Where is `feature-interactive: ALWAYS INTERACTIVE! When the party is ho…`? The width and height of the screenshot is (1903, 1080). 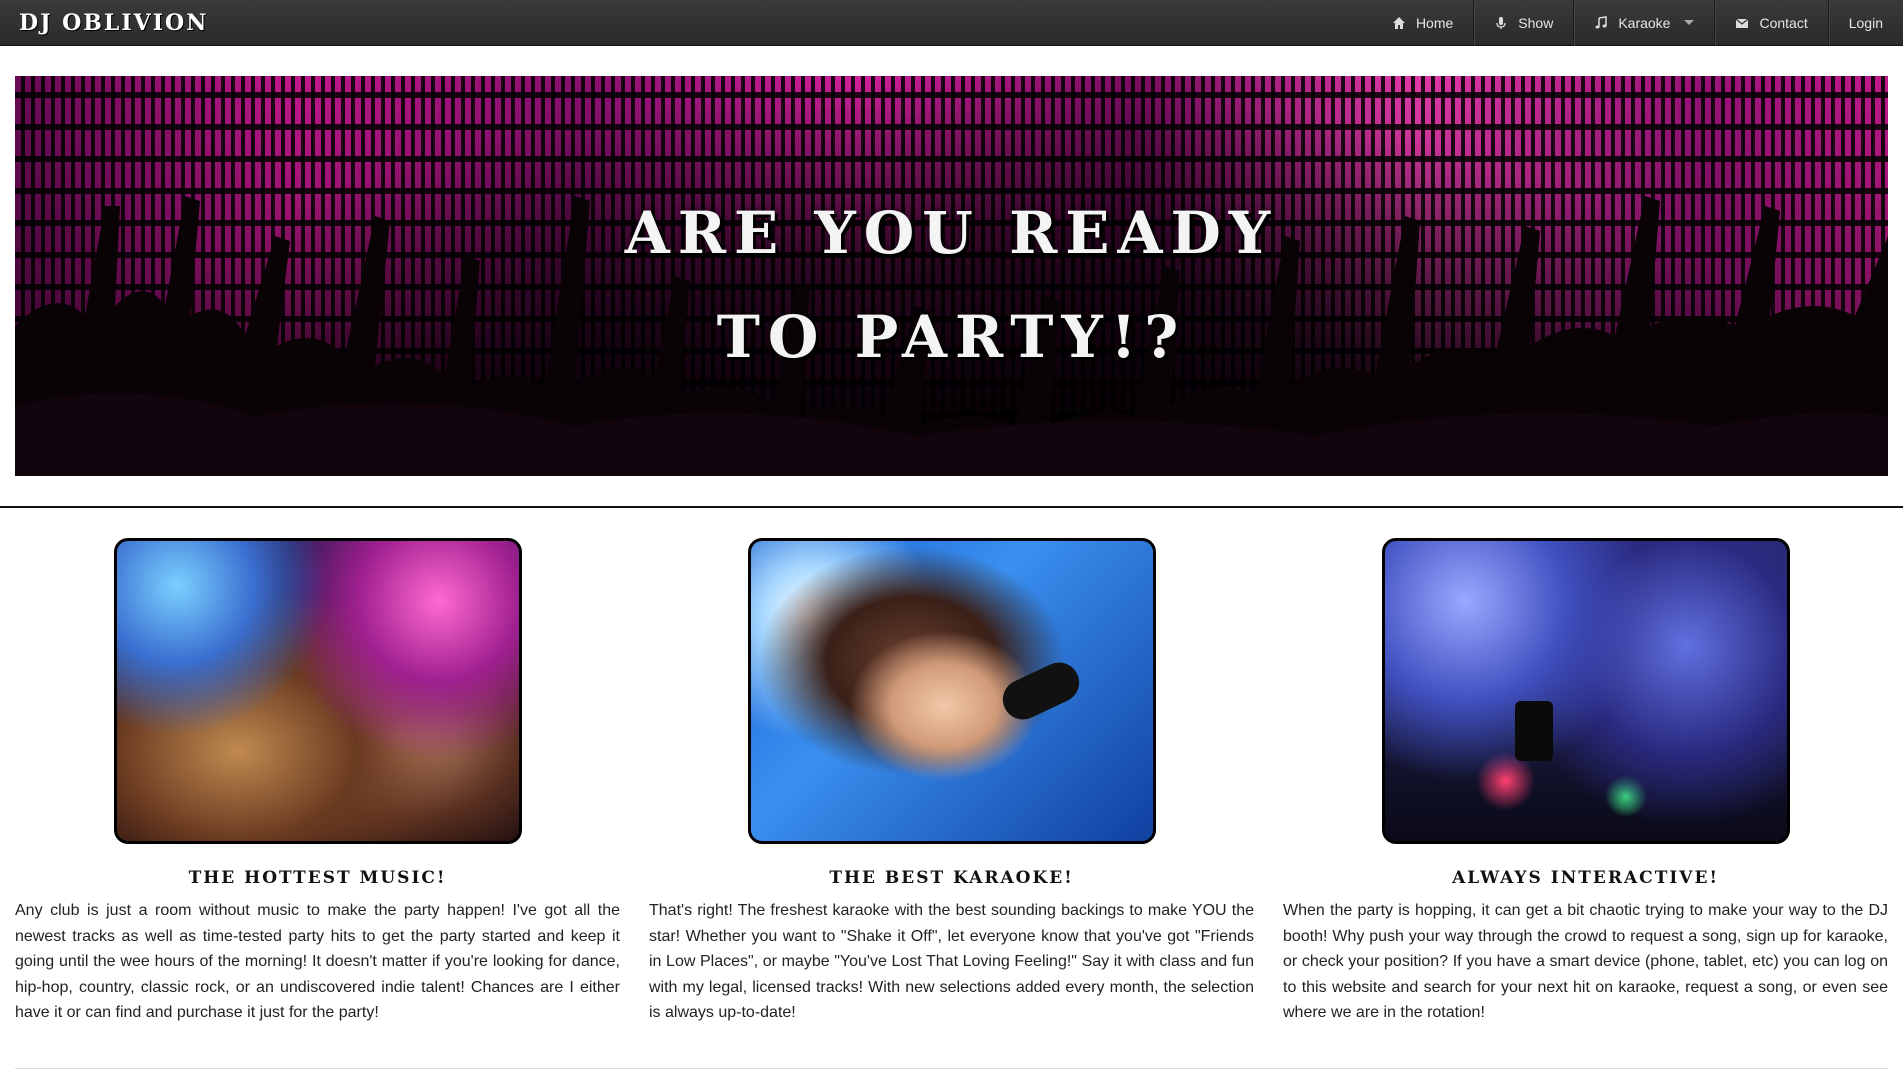
feature-interactive: ALWAYS INTERACTIVE! When the party is ho… is located at coordinates (1585, 782).